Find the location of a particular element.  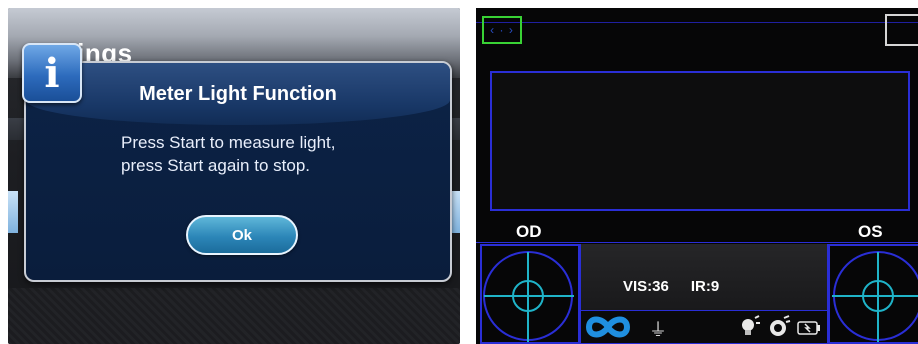

readout-panel: VIS:36 IR:9 is located at coordinates (704, 277).